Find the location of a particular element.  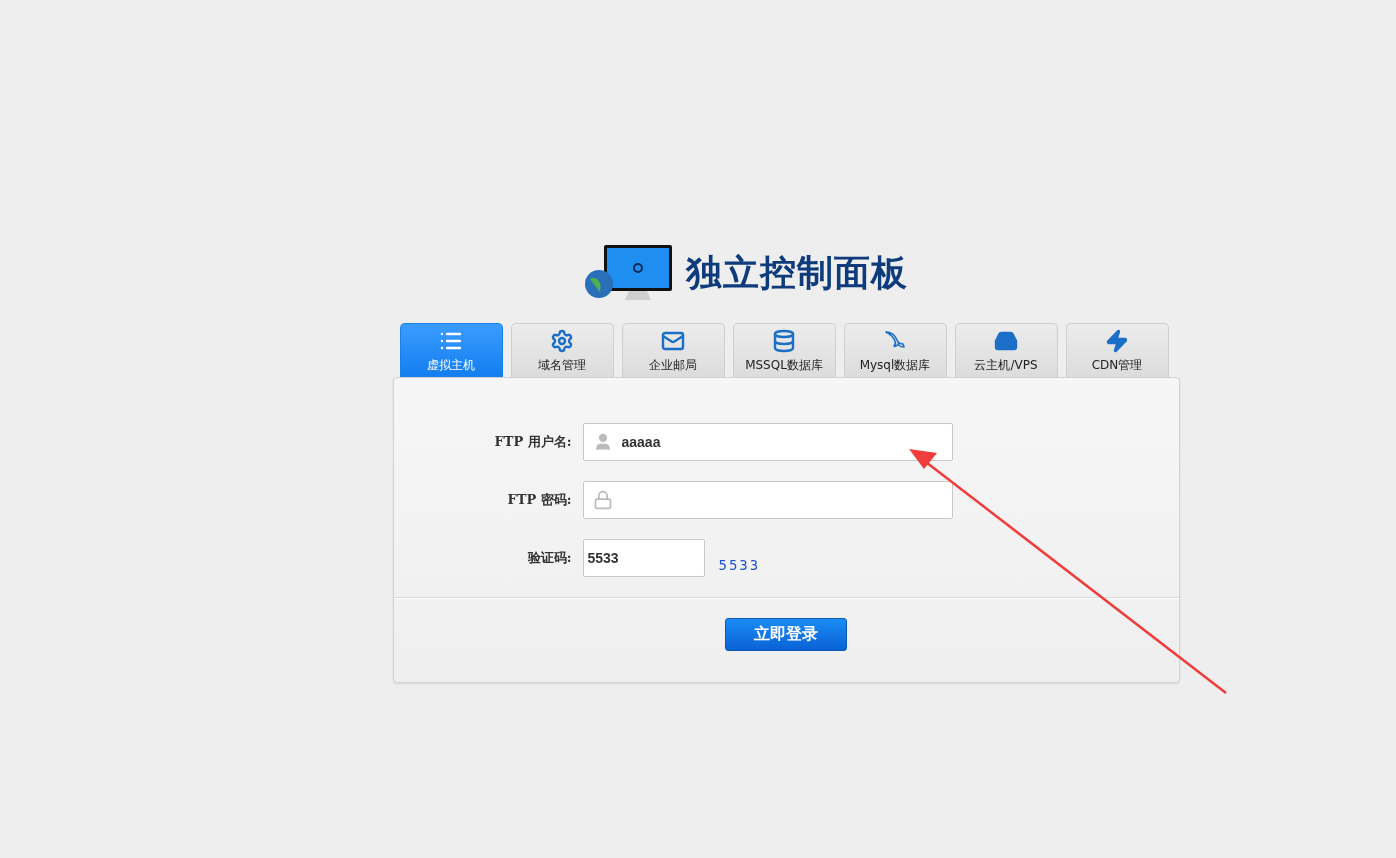

tab: MSSQL数据库 is located at coordinates (784, 350).